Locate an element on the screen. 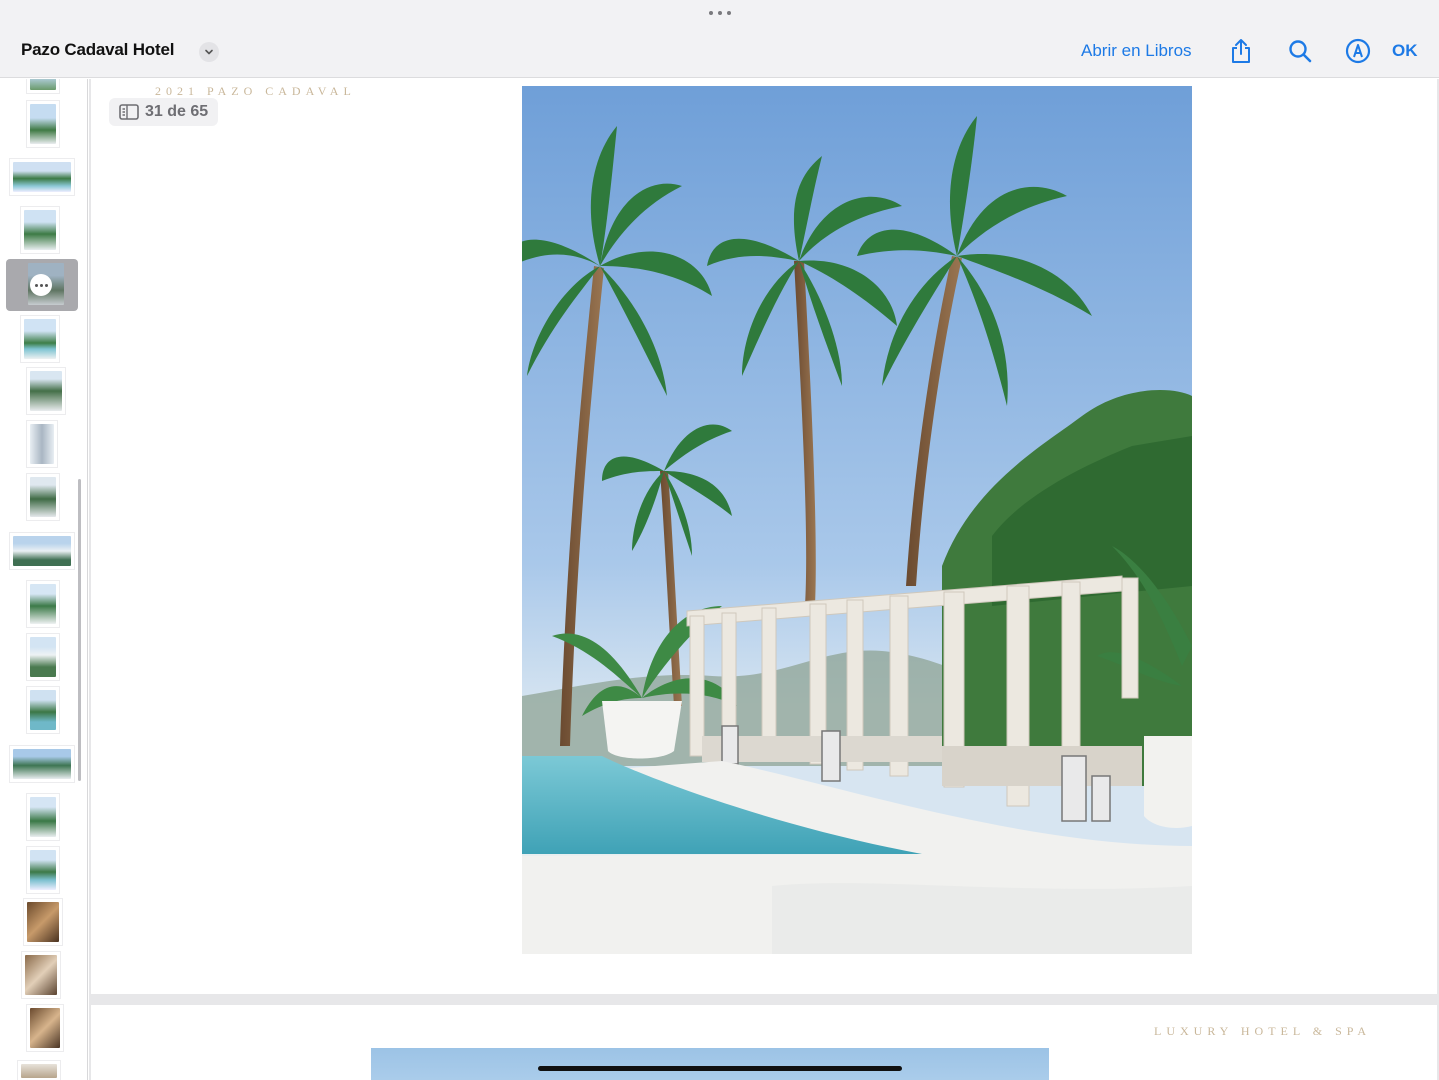 The width and height of the screenshot is (1439, 1080). page-thumbnail-sidebar is located at coordinates (44, 579).